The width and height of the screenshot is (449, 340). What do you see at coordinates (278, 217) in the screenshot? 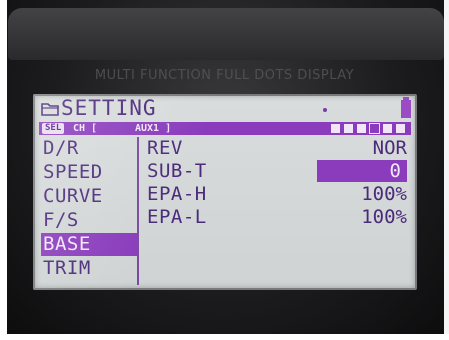
I see `param-row-epa-l: EPA-L 100%` at bounding box center [278, 217].